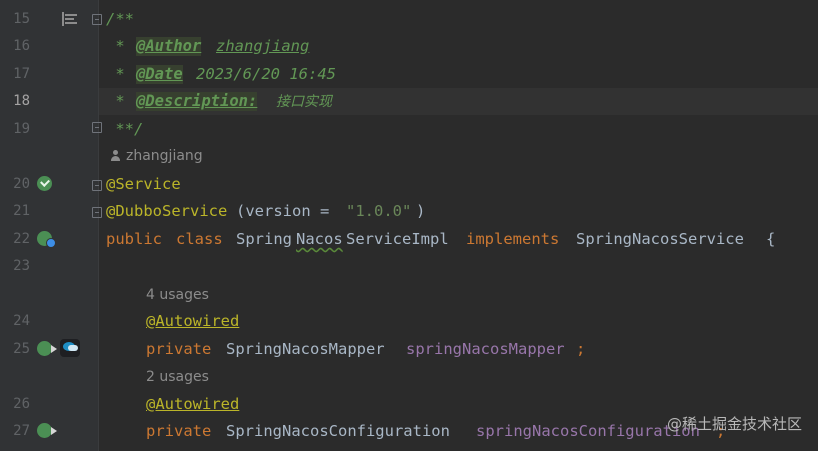  Describe the element at coordinates (120, 19) in the screenshot. I see `doc-comment-open: /**` at that location.